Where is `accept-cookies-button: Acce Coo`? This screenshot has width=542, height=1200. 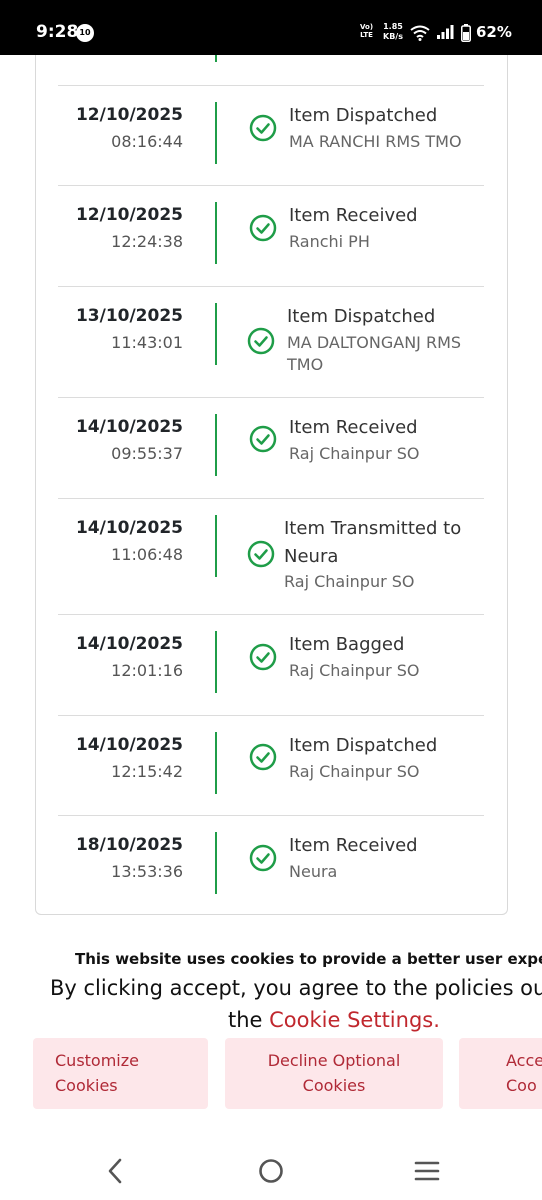
accept-cookies-button: Acce Coo is located at coordinates (500, 1073).